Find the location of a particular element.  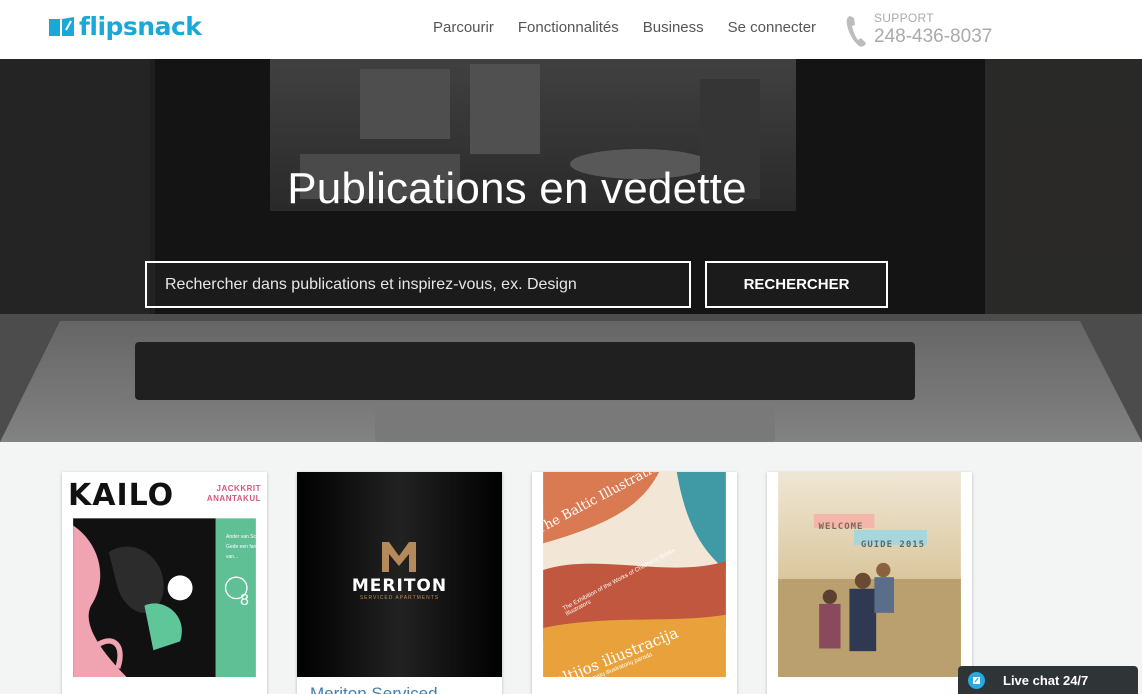

cover-subtitle: SERVICED APARTMENTS is located at coordinates (399, 598).